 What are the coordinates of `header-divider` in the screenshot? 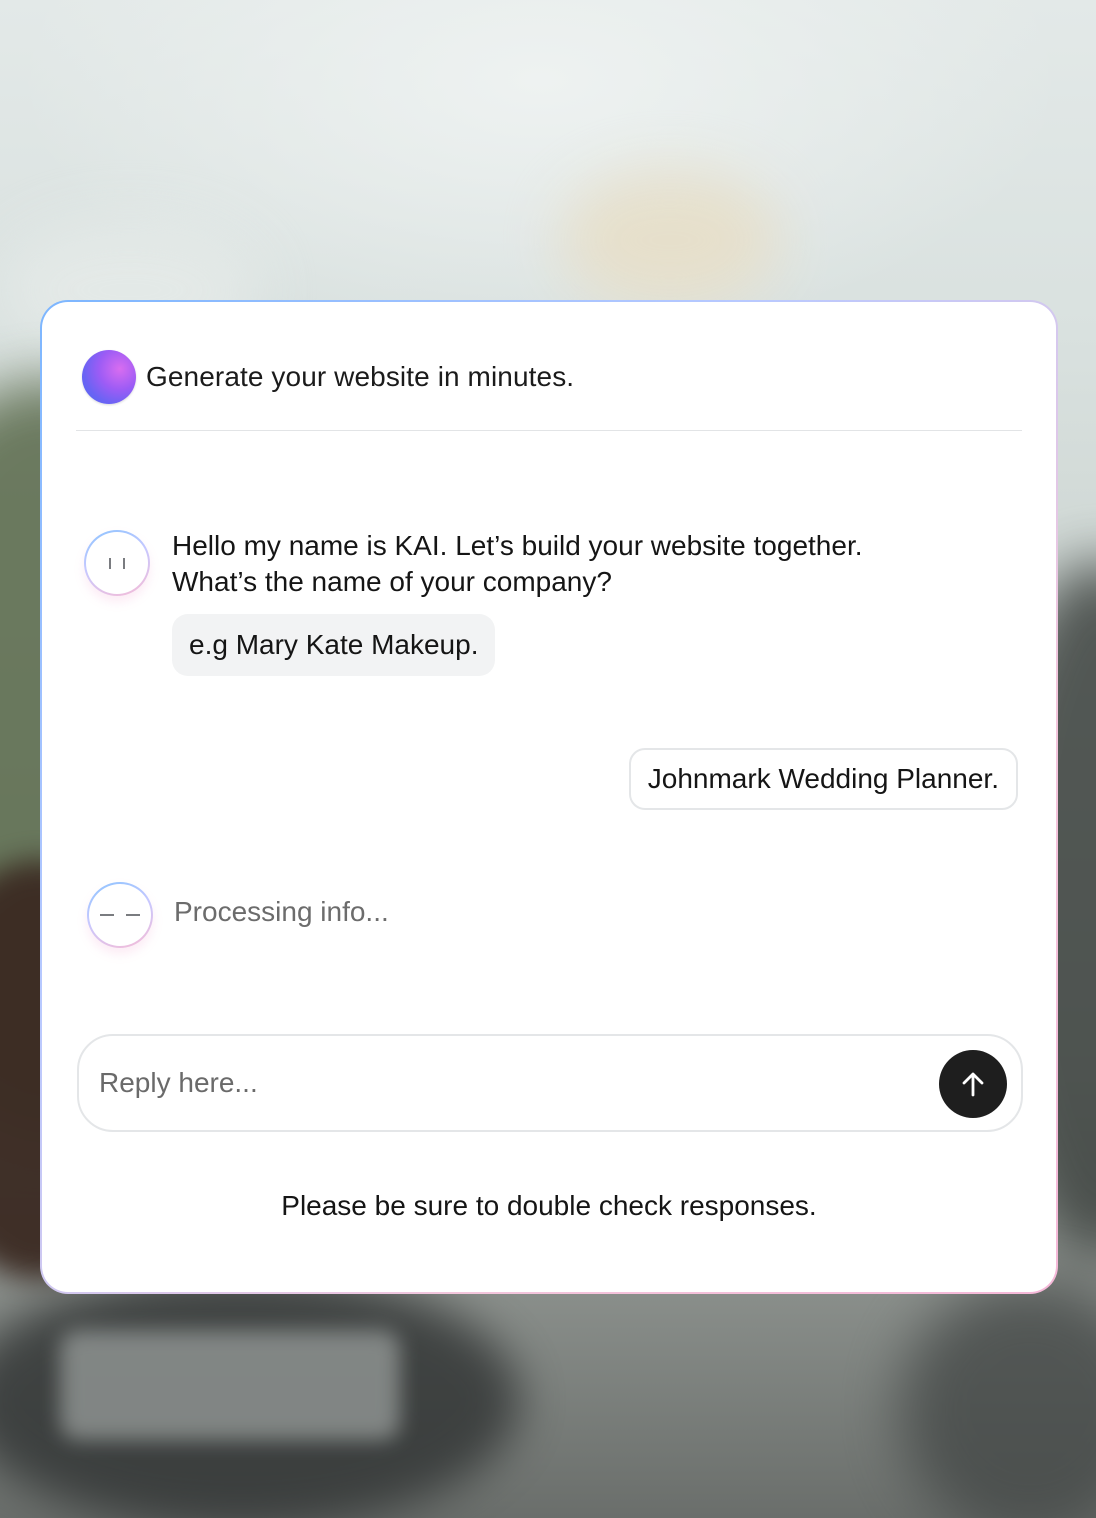 It's located at (549, 430).